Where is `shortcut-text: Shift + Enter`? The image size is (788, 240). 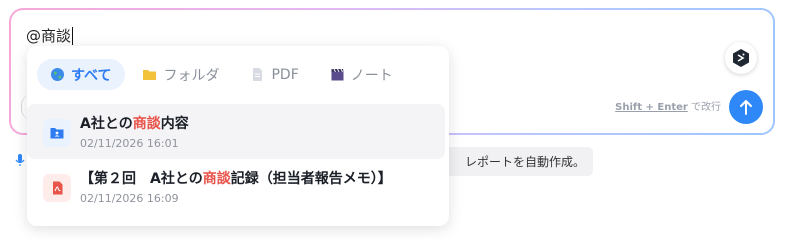 shortcut-text: Shift + Enter is located at coordinates (651, 107).